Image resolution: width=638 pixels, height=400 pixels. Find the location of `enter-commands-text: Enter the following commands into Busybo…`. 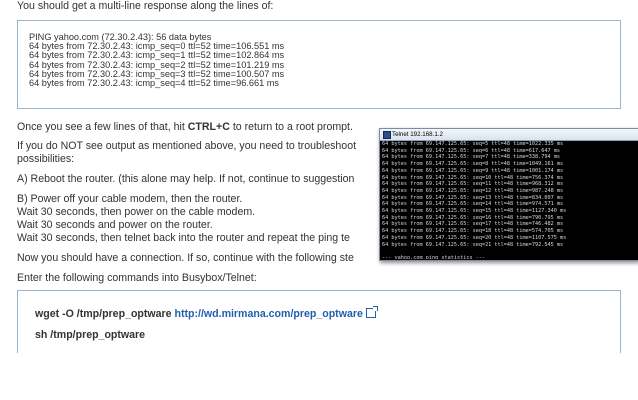

enter-commands-text: Enter the following commands into Busybo… is located at coordinates (137, 278).